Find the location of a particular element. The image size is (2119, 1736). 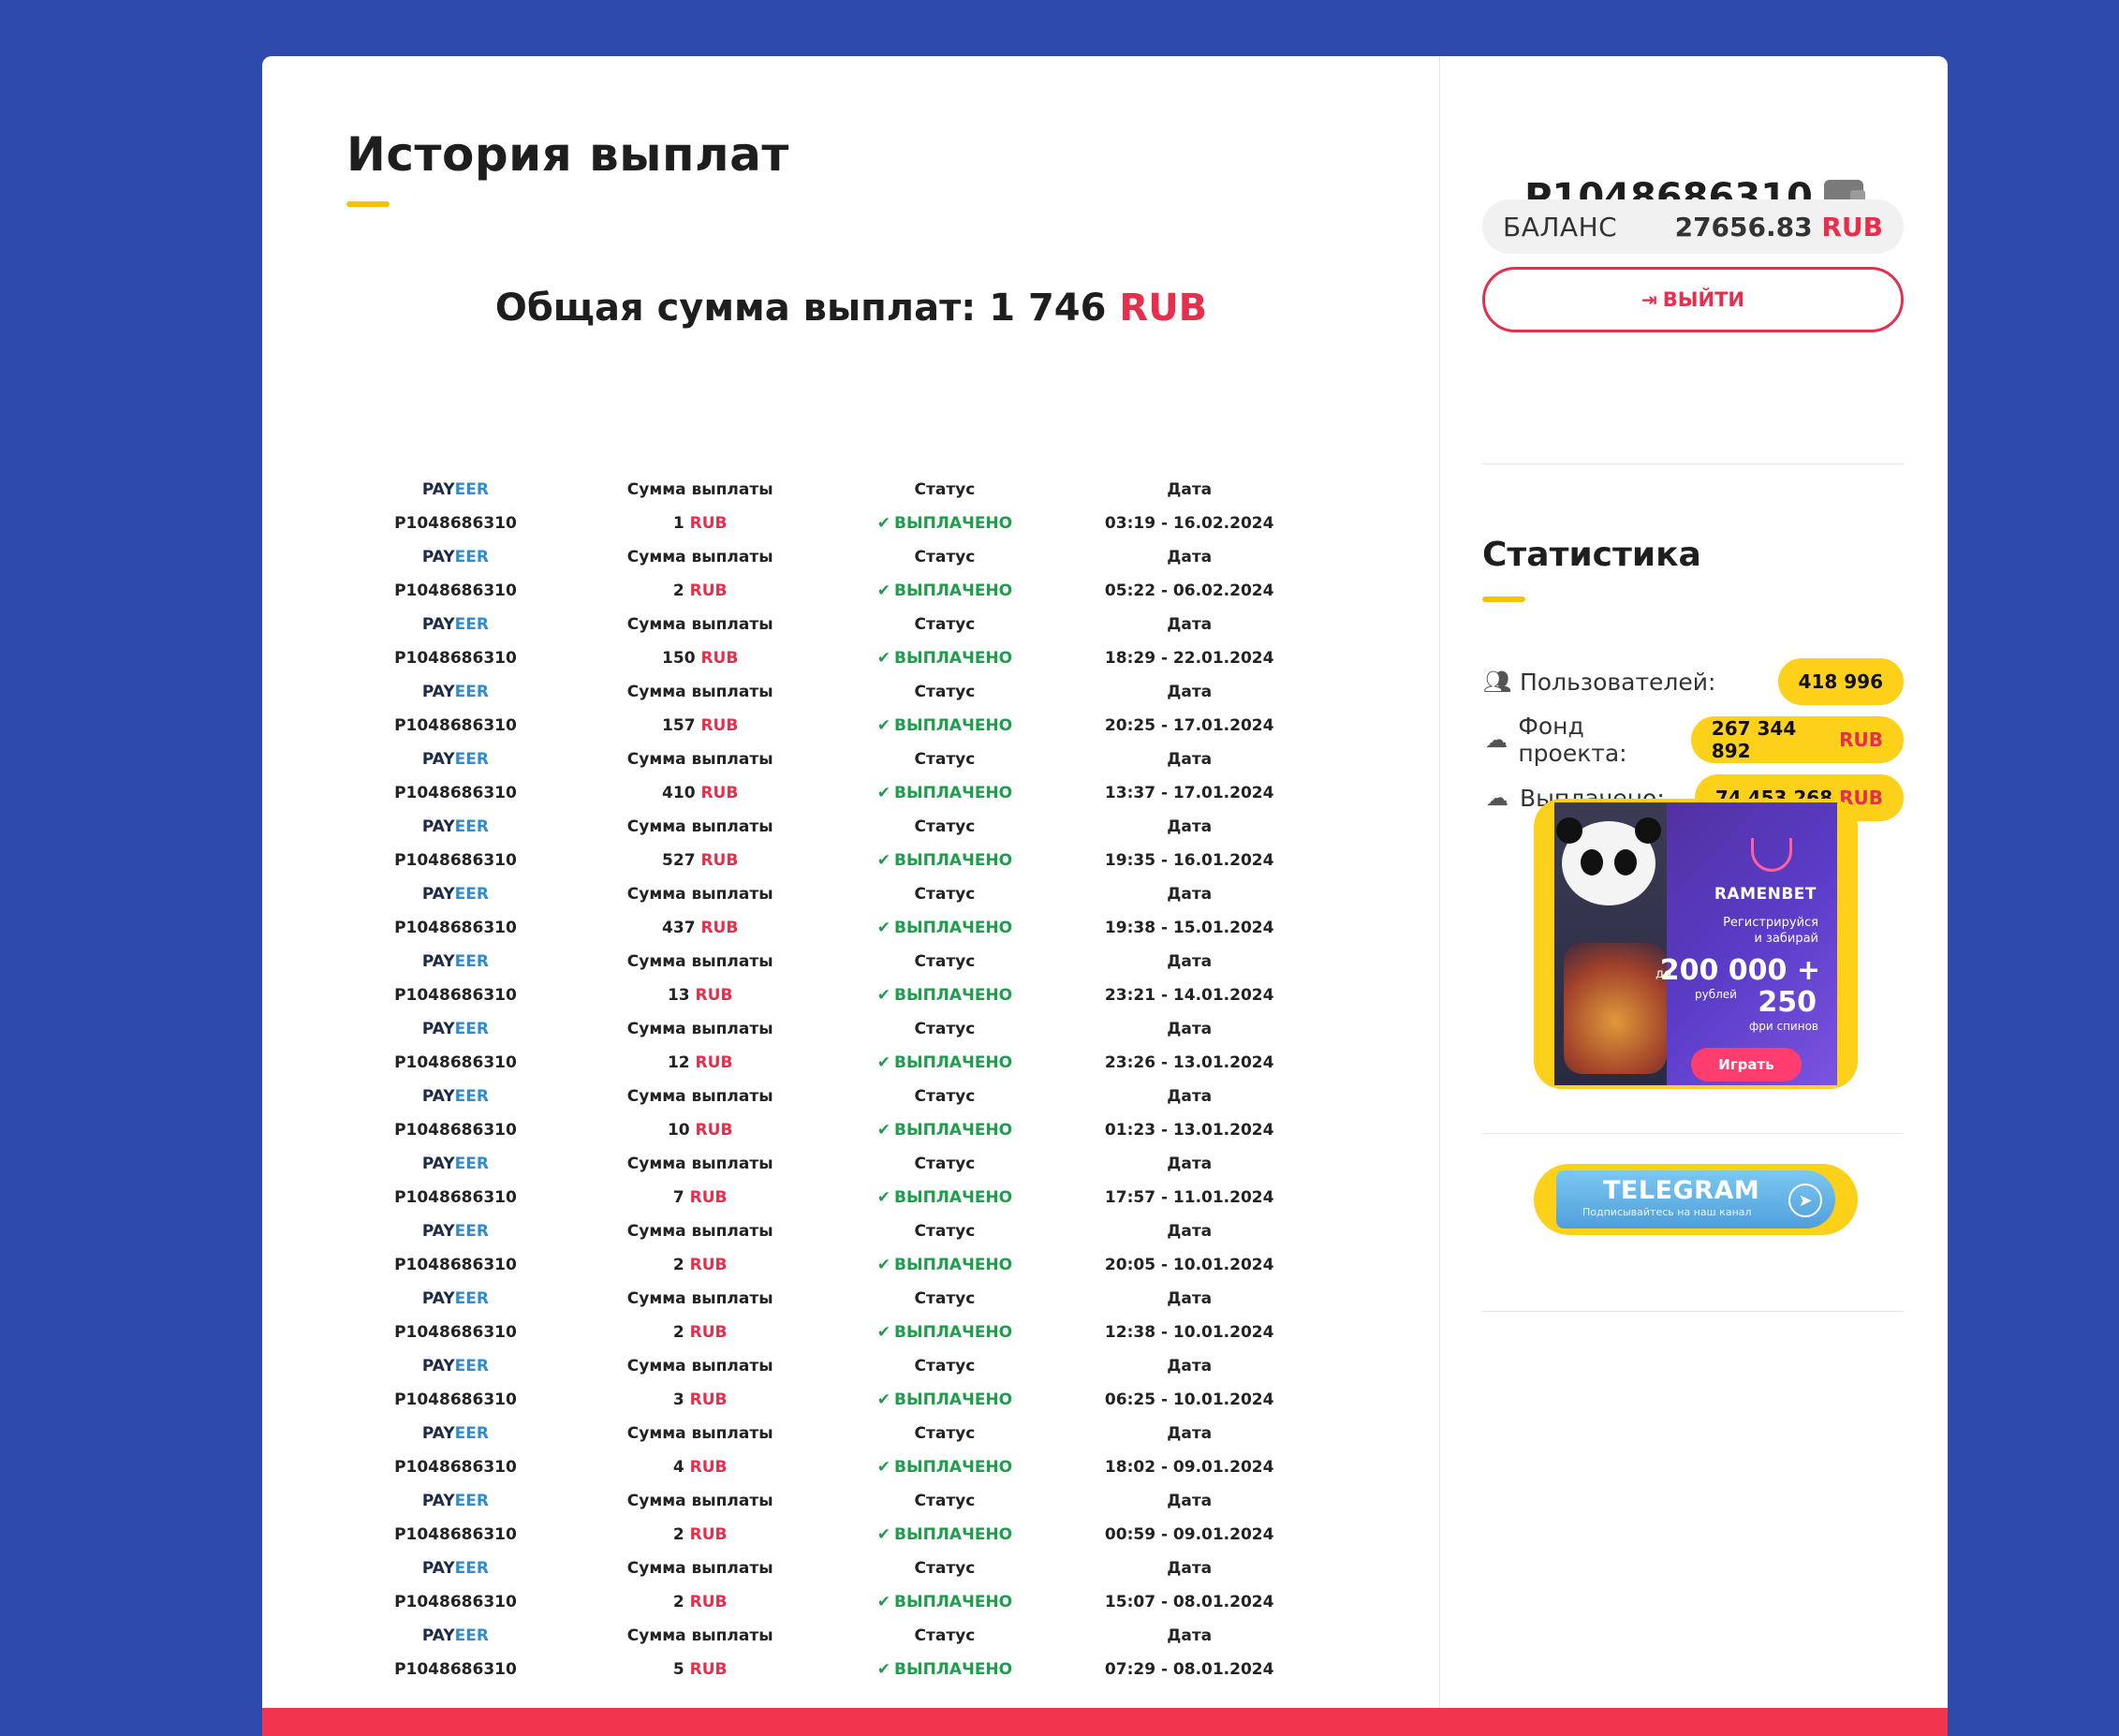

telegram-banner: TELEGRAM Подписывайтесь на наш канал ➤ is located at coordinates (1696, 1200).